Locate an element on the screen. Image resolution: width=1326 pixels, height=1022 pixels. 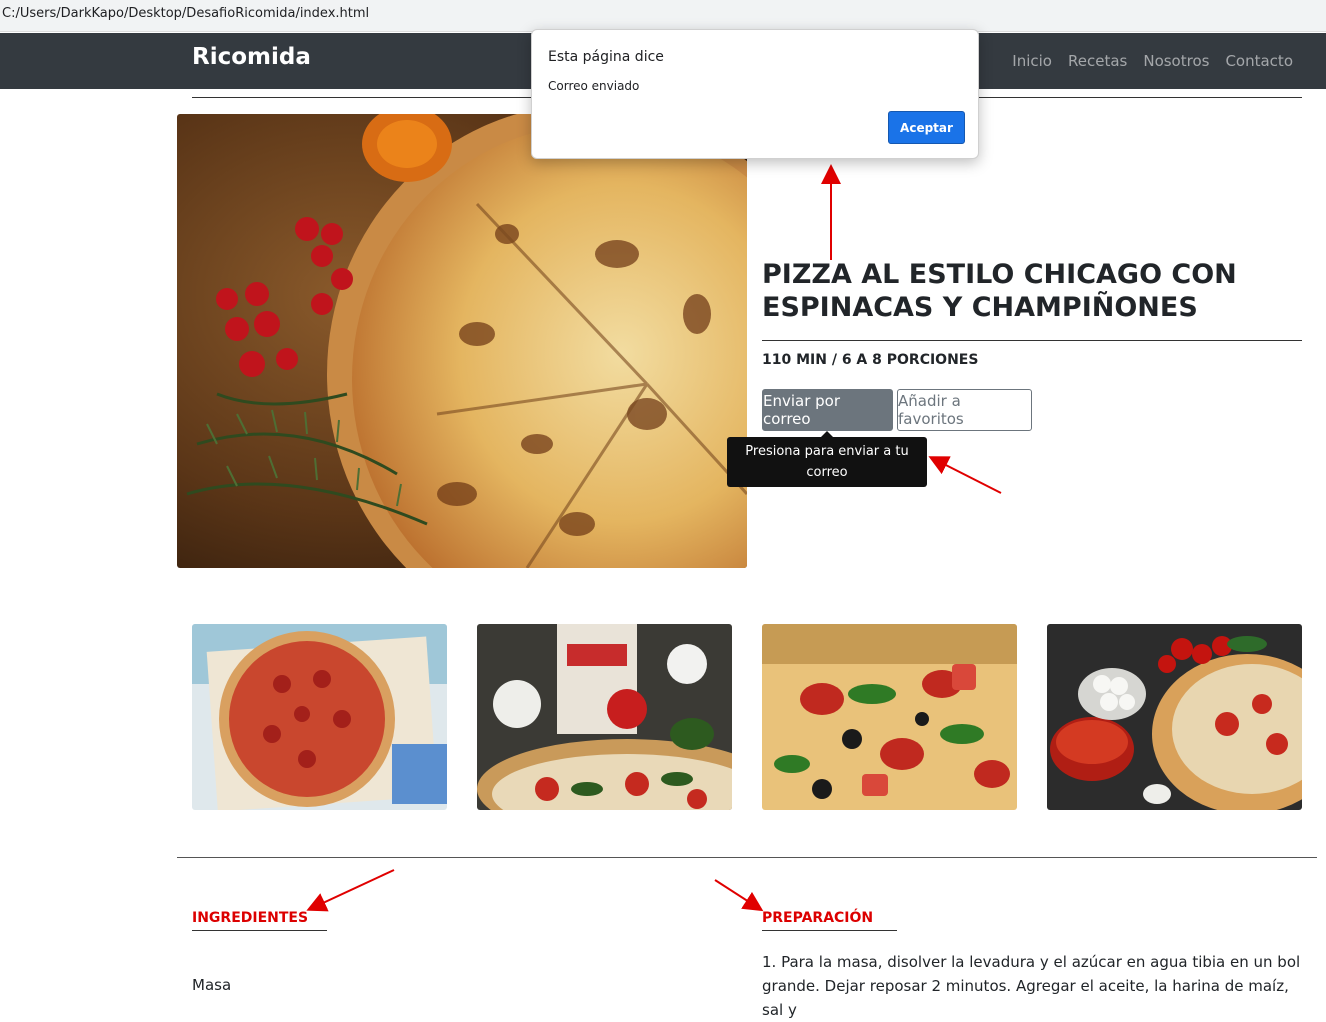
recipe-meta: 110 MIN / 6 A 8 PORCIONES is located at coordinates (870, 360).